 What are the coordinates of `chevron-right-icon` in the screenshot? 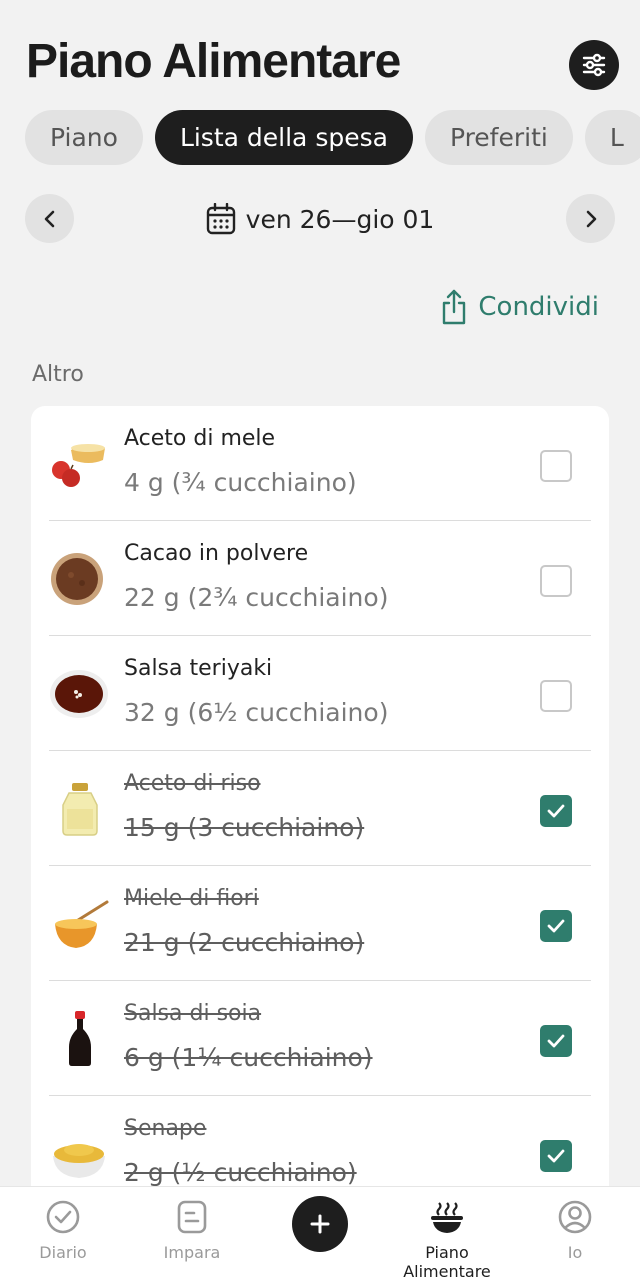 It's located at (591, 218).